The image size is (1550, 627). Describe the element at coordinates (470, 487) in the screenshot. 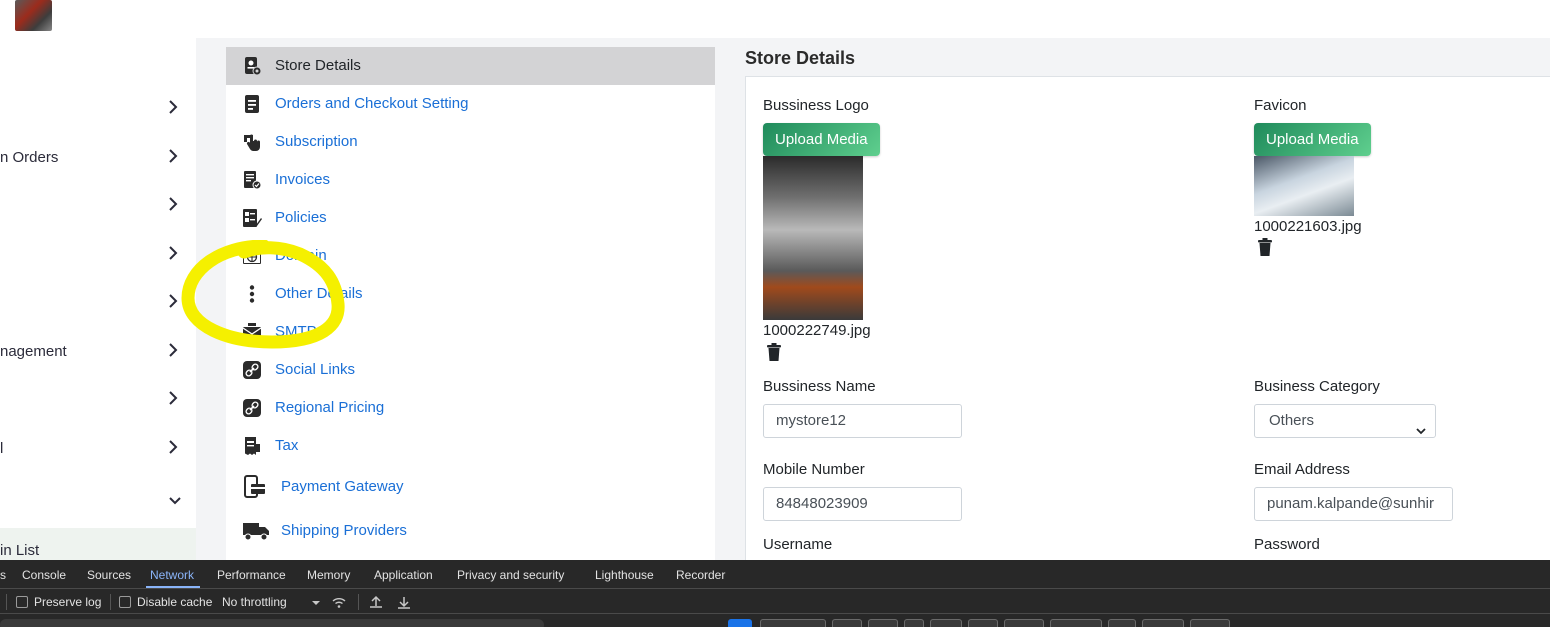

I see `menu-item-payment-gateway: Payment Gateway` at that location.